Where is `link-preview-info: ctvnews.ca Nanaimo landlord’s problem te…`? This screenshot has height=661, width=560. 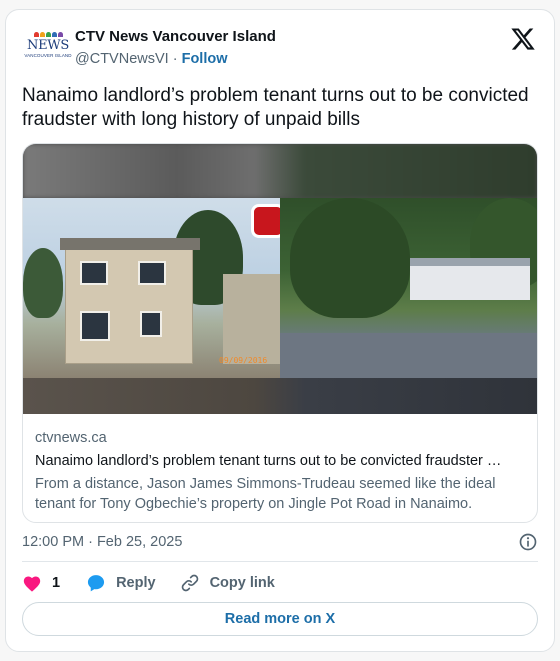
link-preview-info: ctvnews.ca Nanaimo landlord’s problem te… is located at coordinates (280, 468).